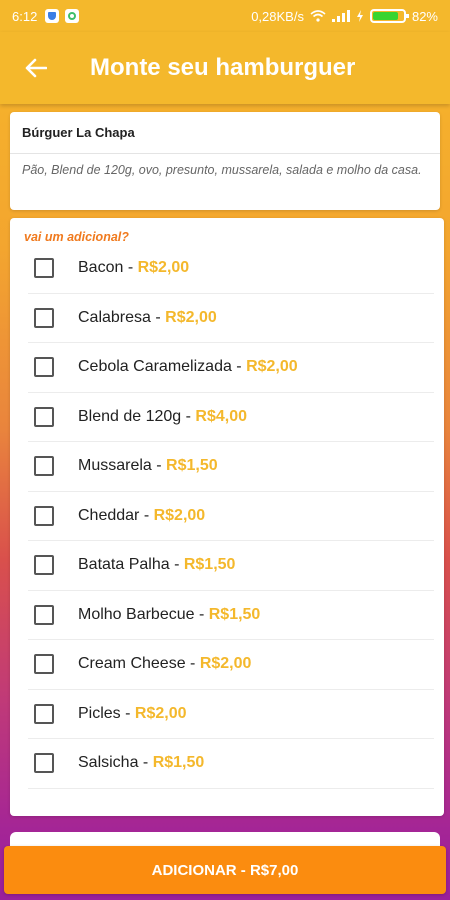  I want to click on extra-item: Cream Cheese - R$2,00, so click(231, 665).